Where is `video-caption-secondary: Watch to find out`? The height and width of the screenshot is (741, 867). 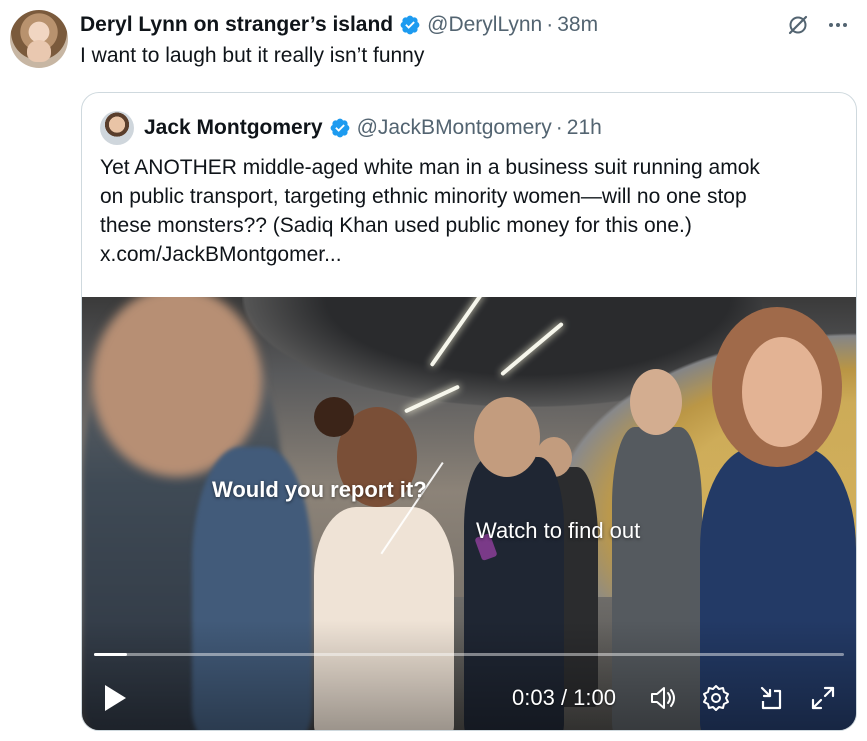 video-caption-secondary: Watch to find out is located at coordinates (558, 530).